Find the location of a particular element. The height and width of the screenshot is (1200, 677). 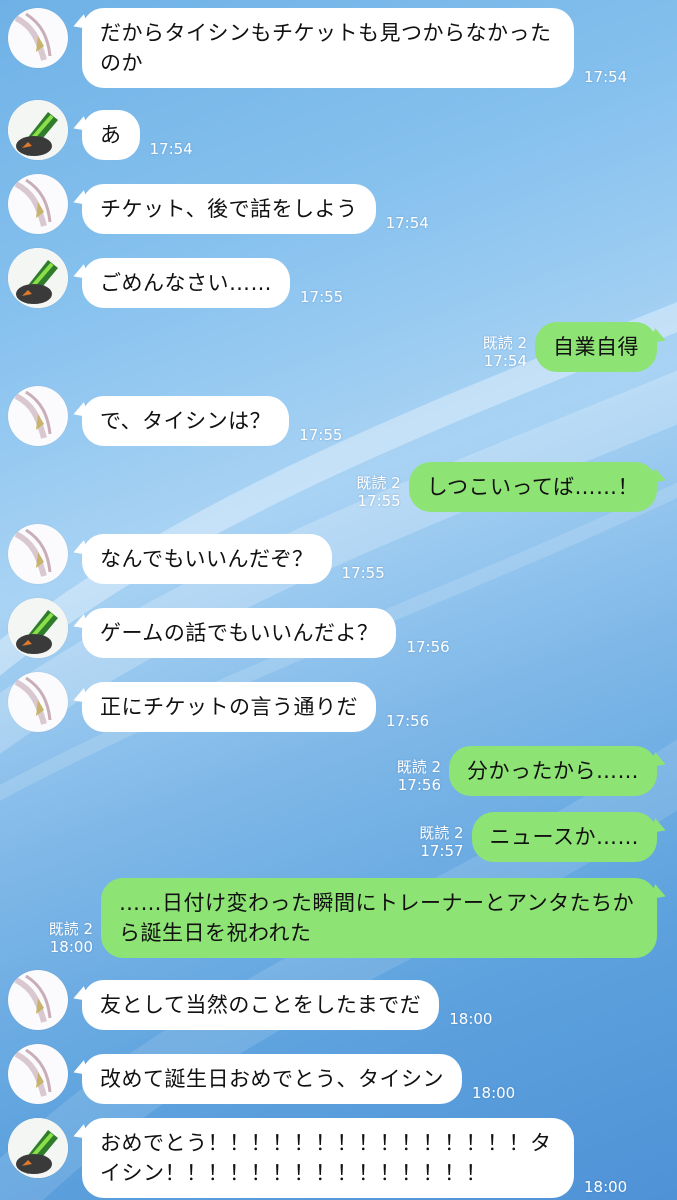

message-row: 分かったから…… 既読 2 17:56 is located at coordinates (530, 771).